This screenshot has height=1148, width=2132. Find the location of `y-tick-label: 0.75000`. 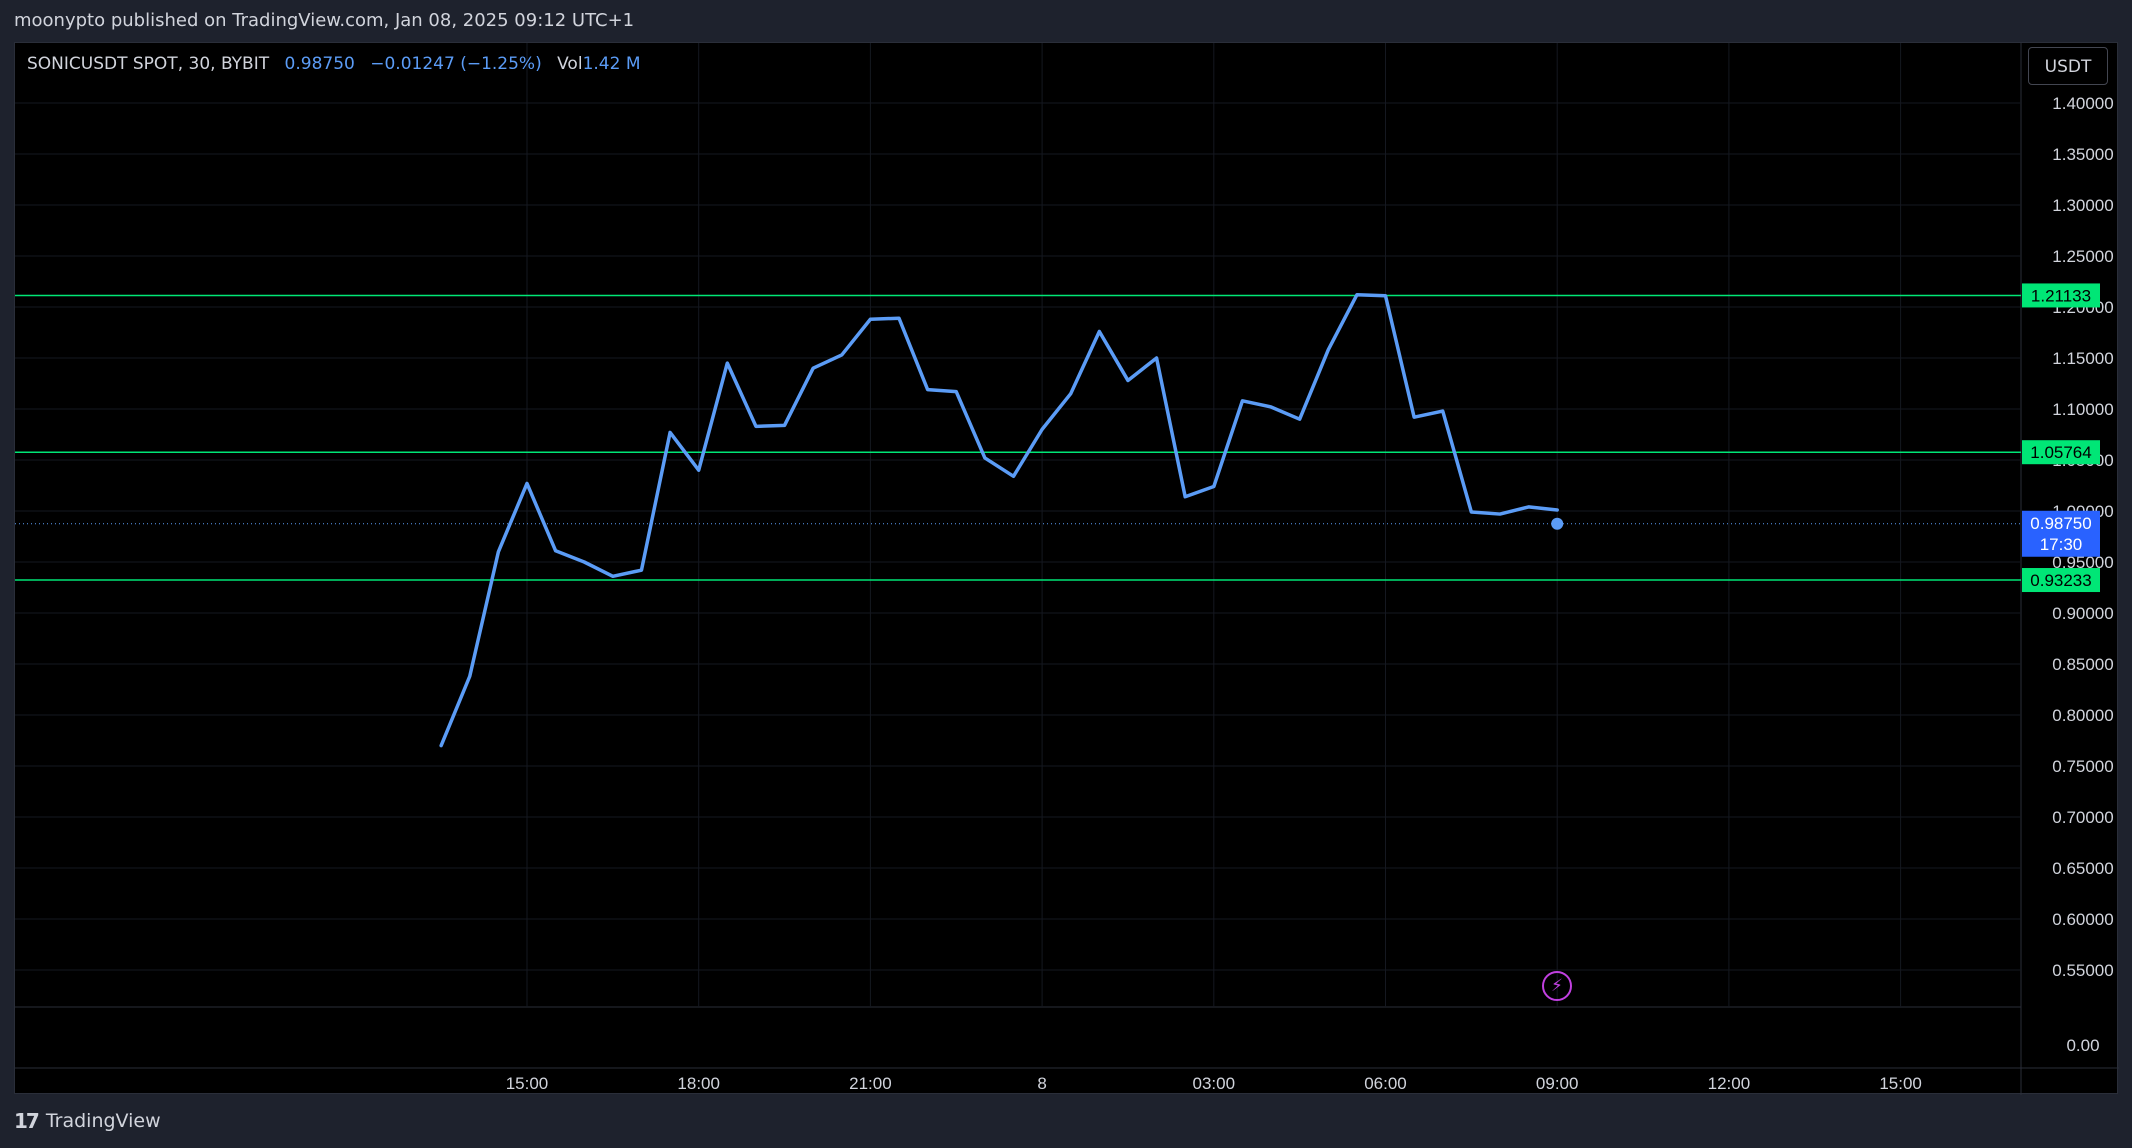

y-tick-label: 0.75000 is located at coordinates (2082, 766).